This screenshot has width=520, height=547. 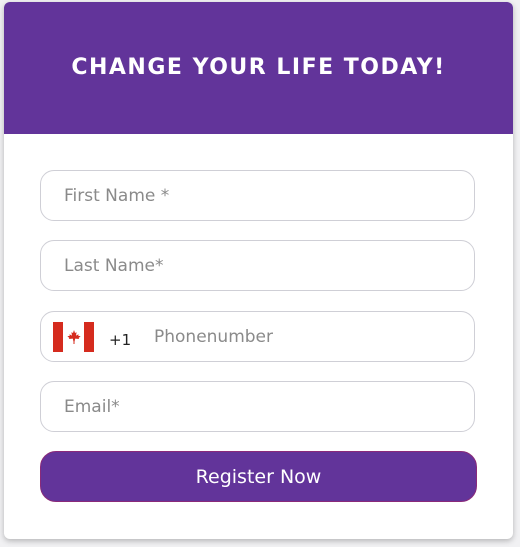 I want to click on first-name-field, so click(x=257, y=195).